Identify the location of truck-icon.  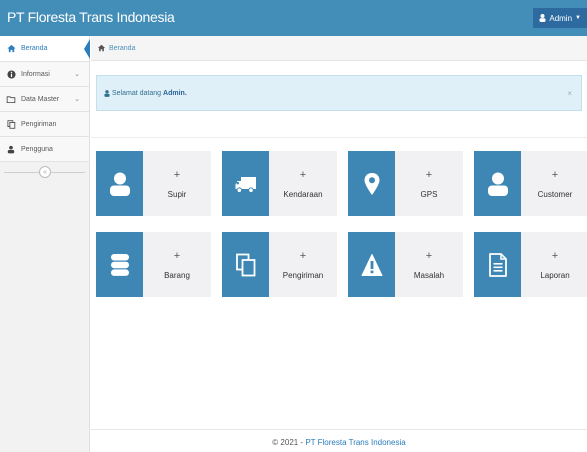
(245, 184).